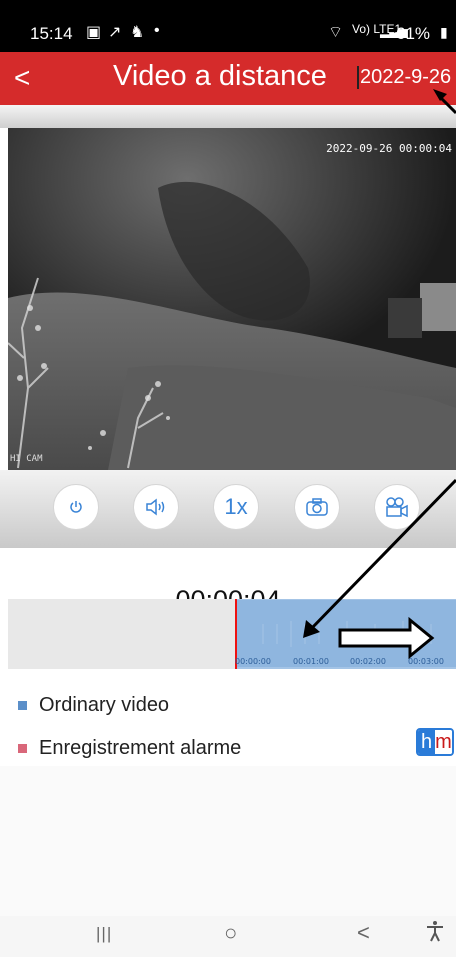 The width and height of the screenshot is (456, 957). I want to click on speaker-icon, so click(155, 507).